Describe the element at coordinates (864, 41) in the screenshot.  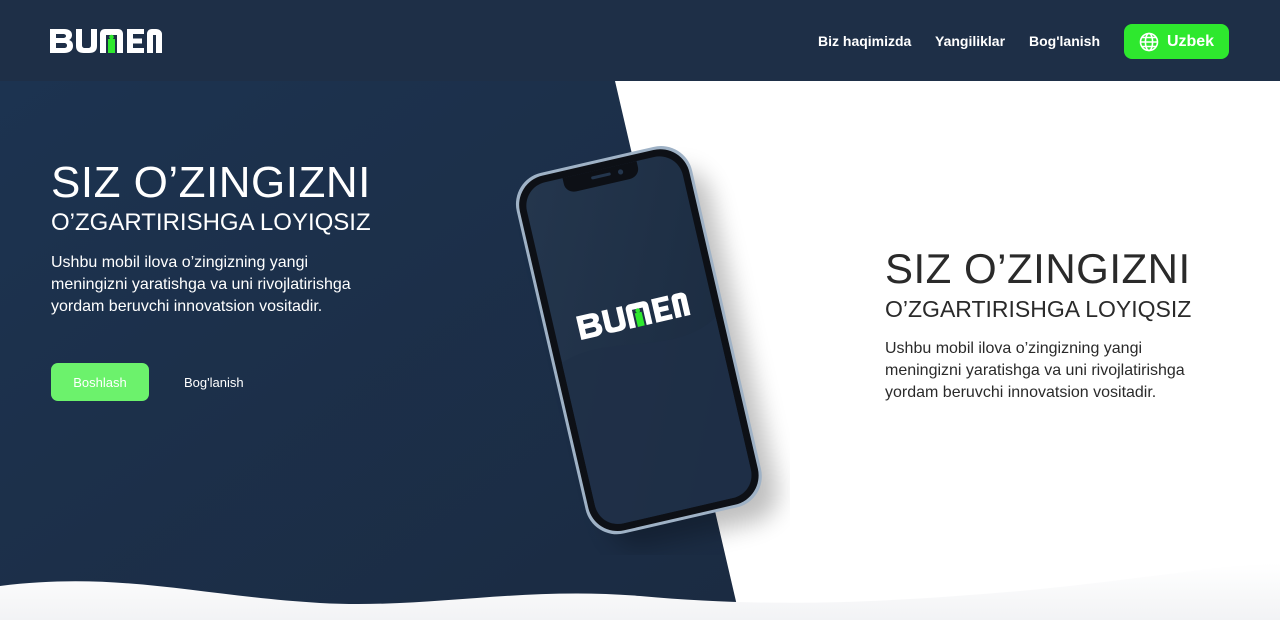
I see `nav-link-about: Biz haqimizda` at that location.